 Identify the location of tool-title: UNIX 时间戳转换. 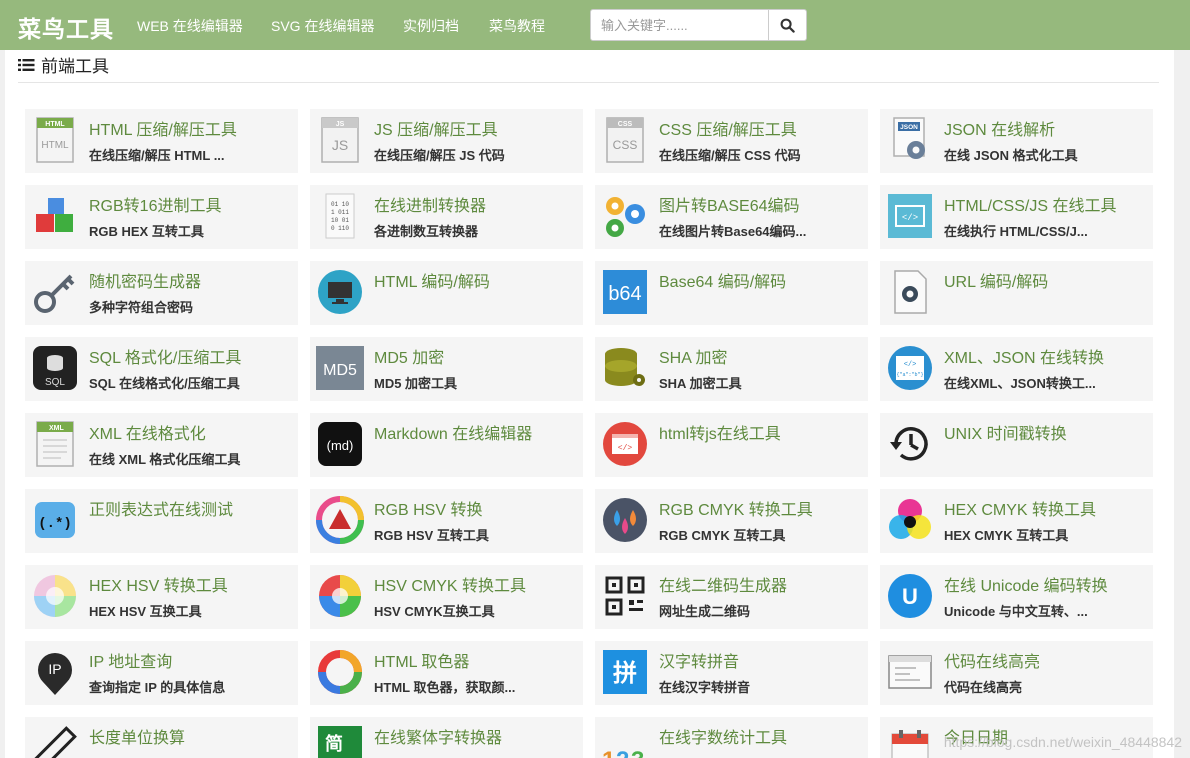
(1005, 432).